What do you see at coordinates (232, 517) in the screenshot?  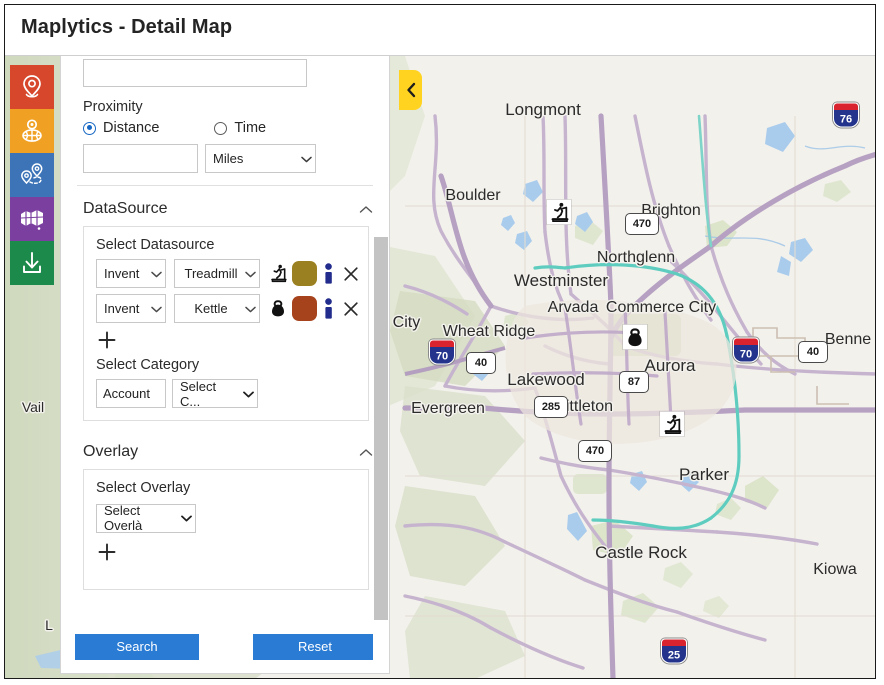 I see `overlay-row: Select Overlà` at bounding box center [232, 517].